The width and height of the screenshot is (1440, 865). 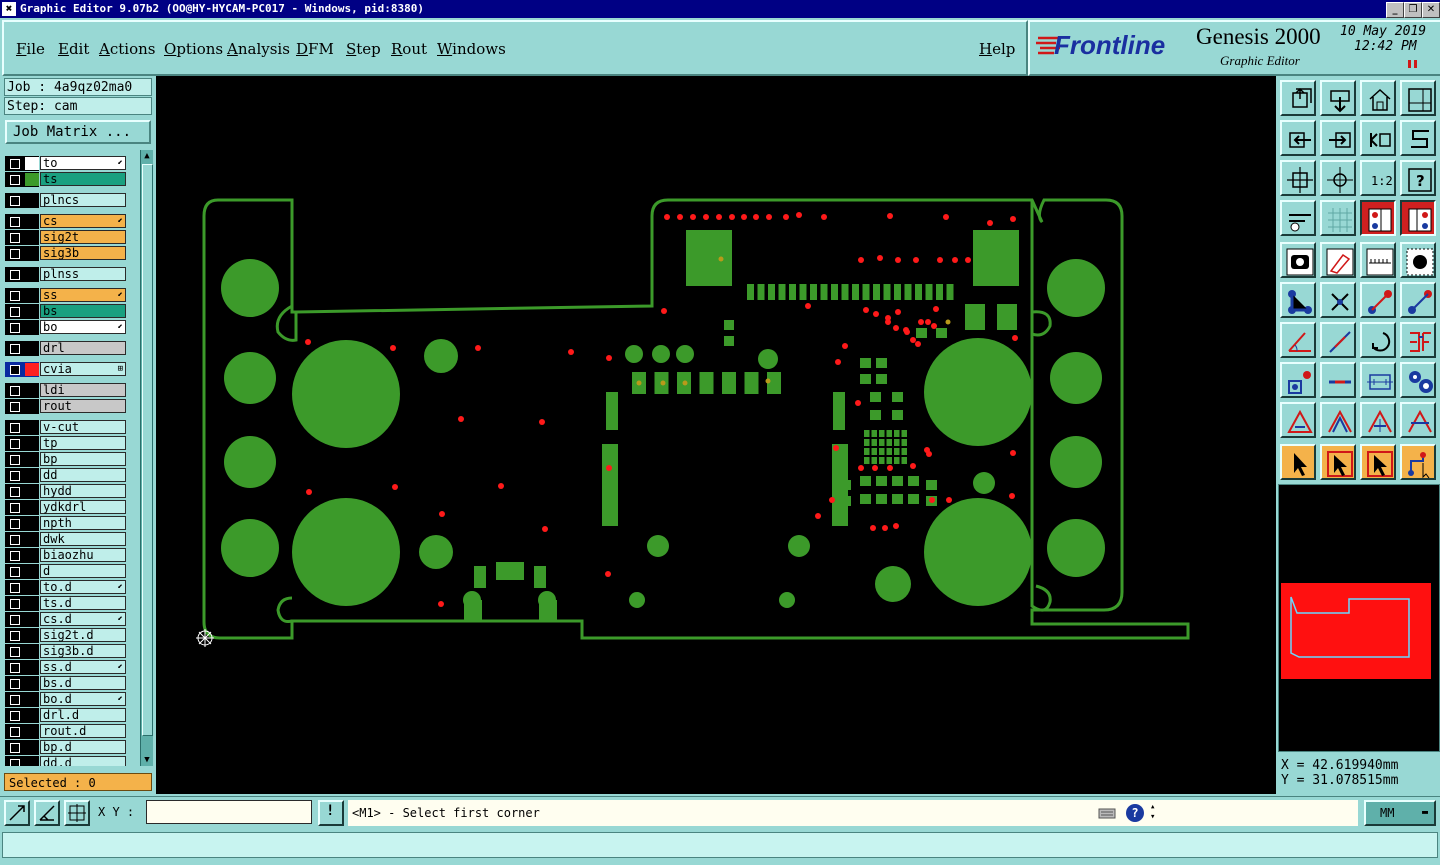 I want to click on layer-row: ts, so click(x=66, y=179).